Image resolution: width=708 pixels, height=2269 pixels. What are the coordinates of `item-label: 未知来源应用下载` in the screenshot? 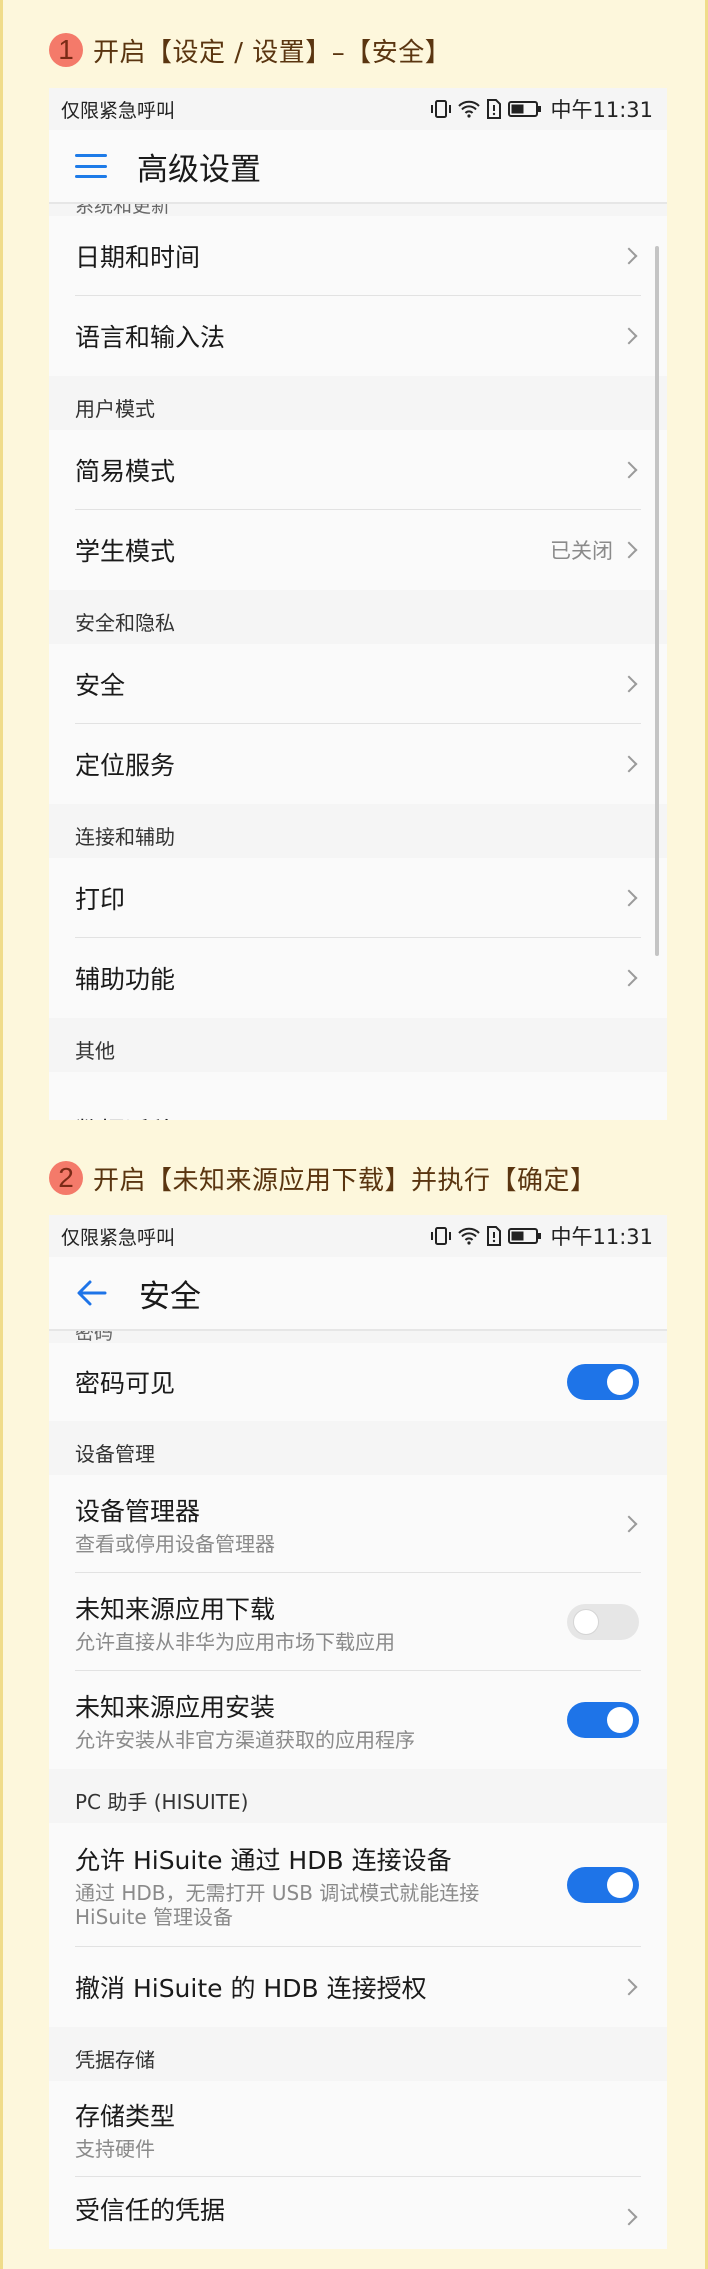 It's located at (175, 1609).